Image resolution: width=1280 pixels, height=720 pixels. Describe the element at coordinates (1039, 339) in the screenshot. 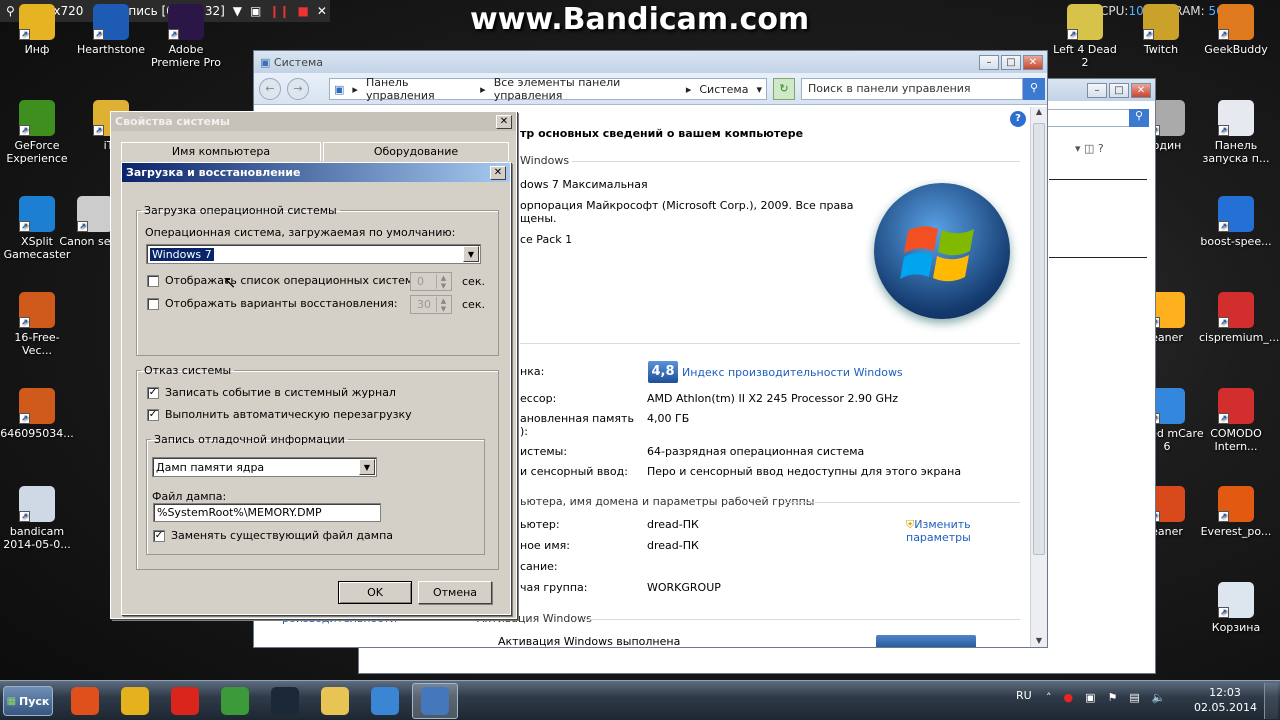

I see `scrollbar-thumb` at that location.